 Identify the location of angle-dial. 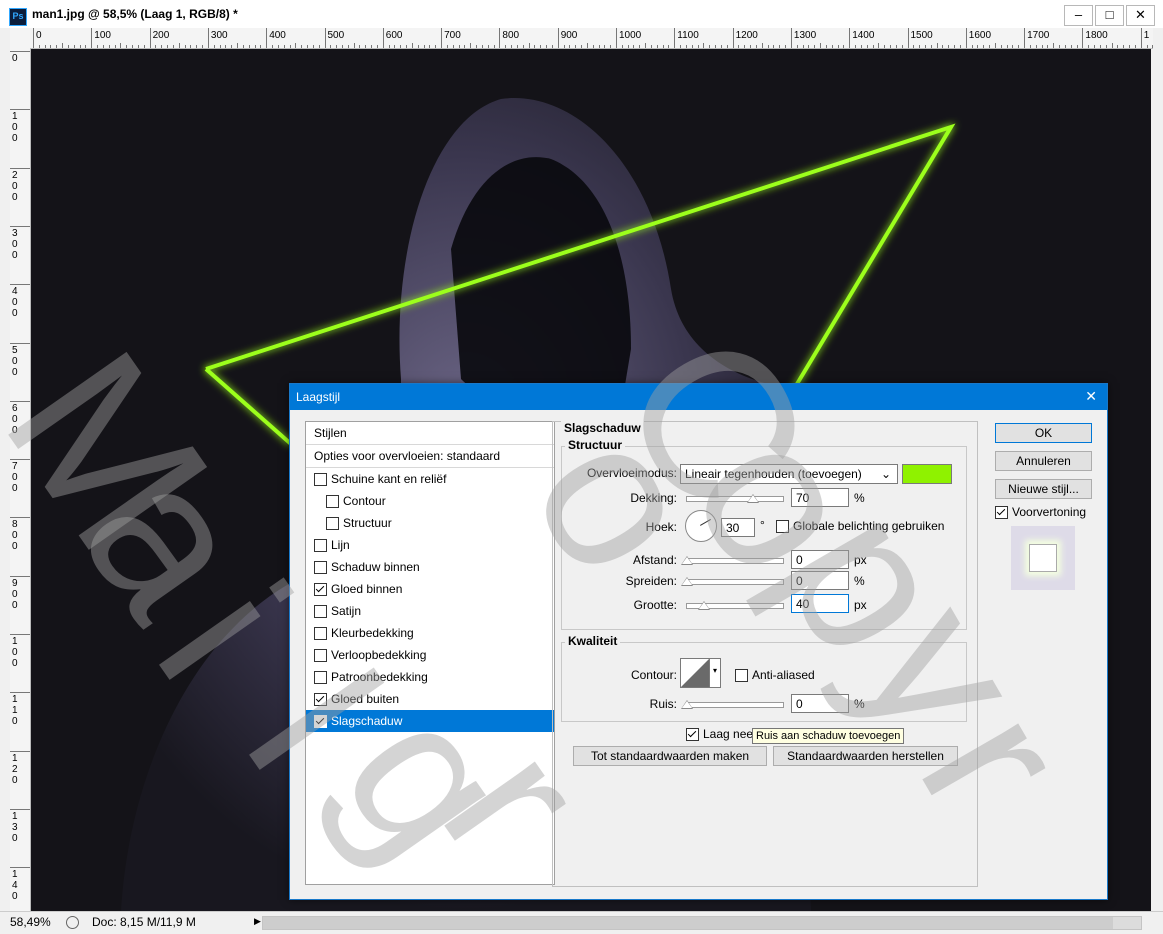
(701, 526).